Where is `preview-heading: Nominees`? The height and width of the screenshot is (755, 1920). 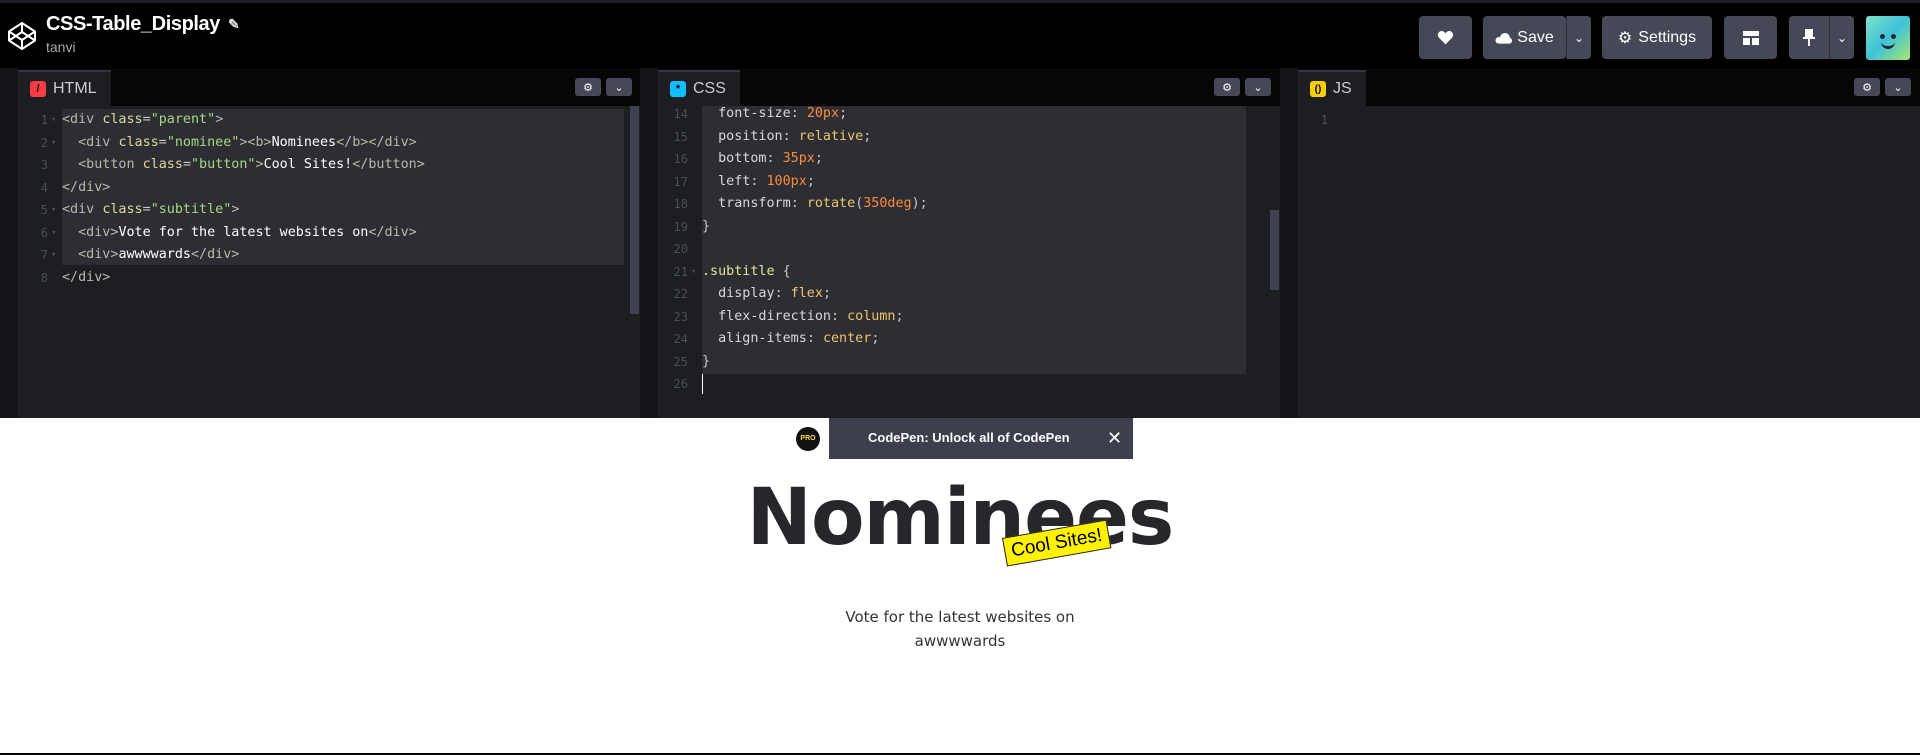
preview-heading: Nominees is located at coordinates (960, 518).